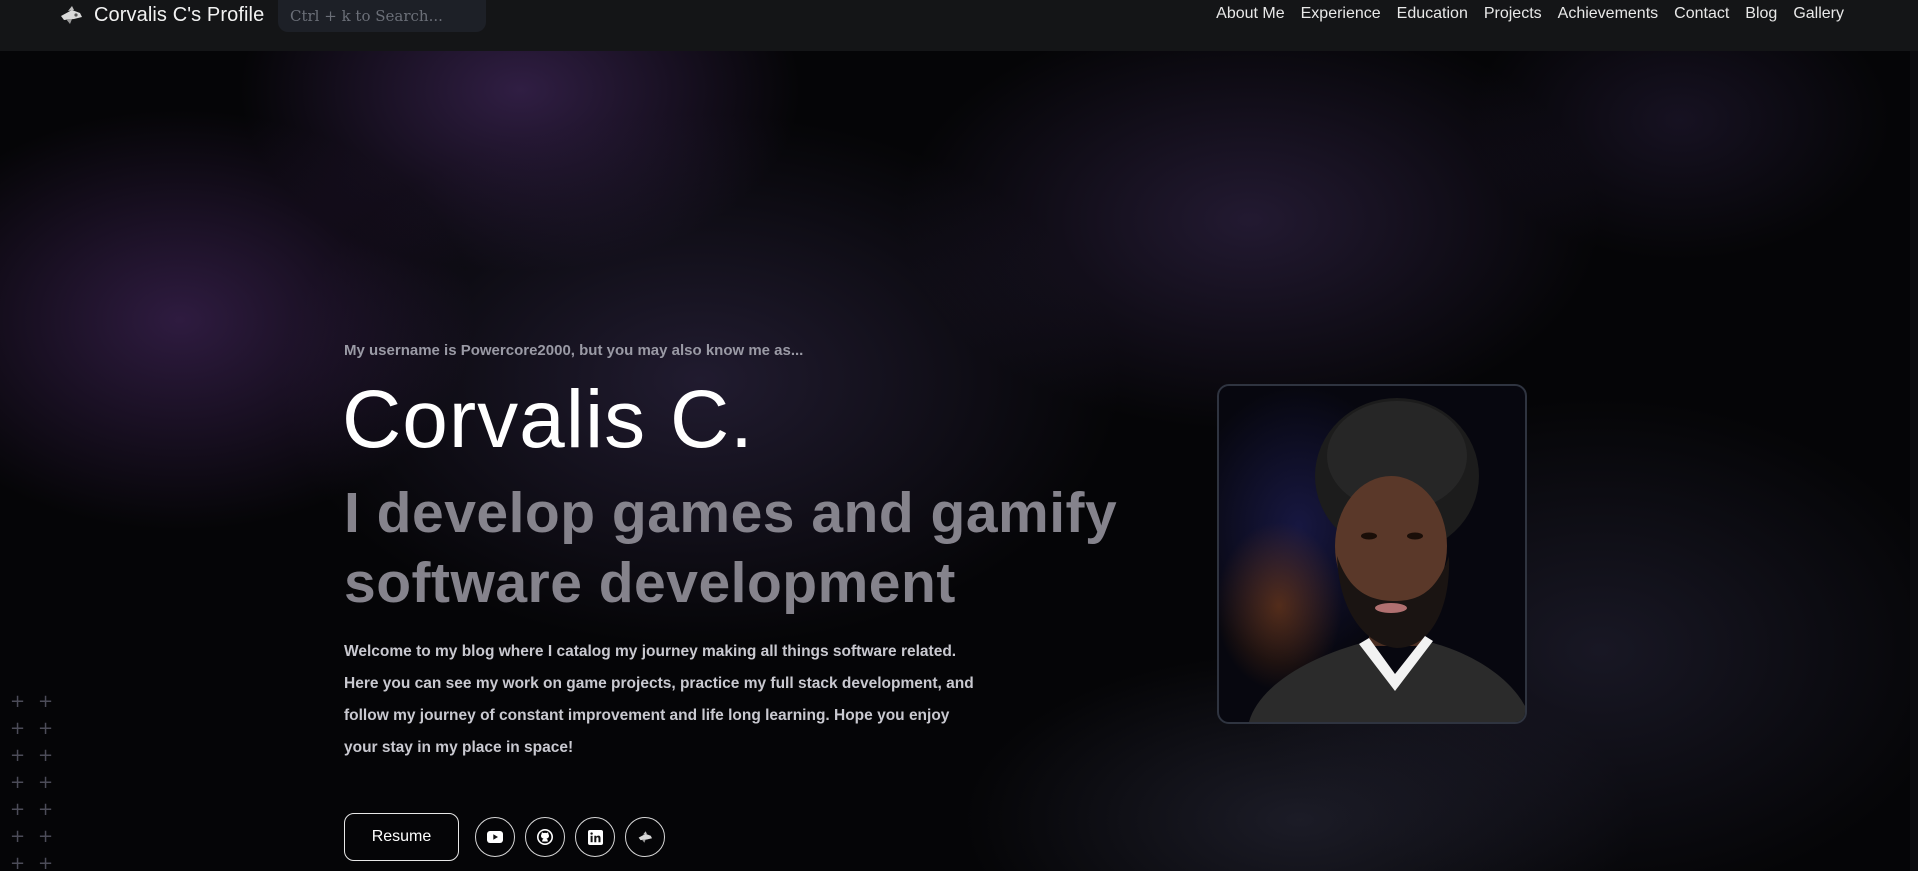 The height and width of the screenshot is (871, 1918). Describe the element at coordinates (179, 14) in the screenshot. I see `brand-title: Corvalis C's Profile` at that location.